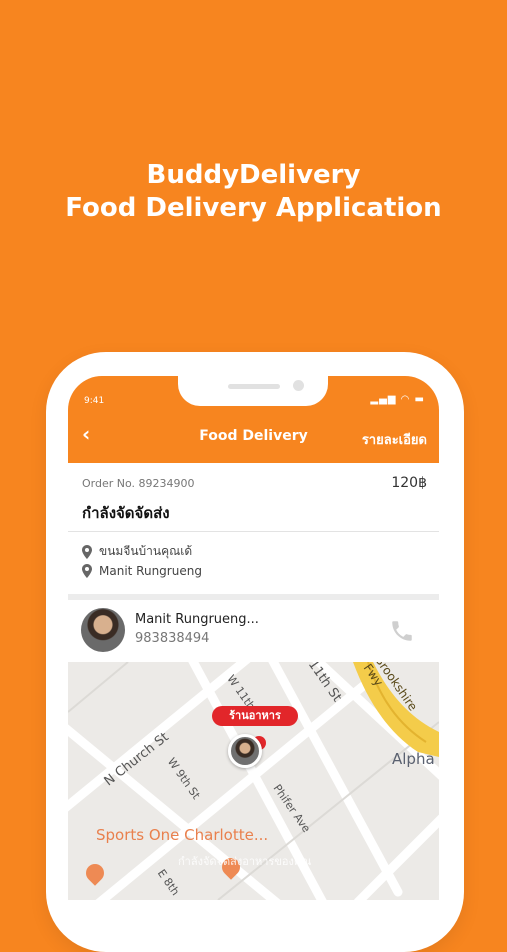 The image size is (507, 952). I want to click on dropoff-address: Manit Rungrueng, so click(142, 571).